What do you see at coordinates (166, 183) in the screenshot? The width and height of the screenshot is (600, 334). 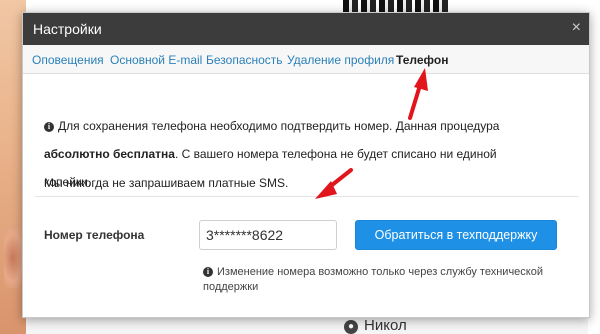 I see `notice-line-3: Мы никогда не запрашиваем платные SMS.` at bounding box center [166, 183].